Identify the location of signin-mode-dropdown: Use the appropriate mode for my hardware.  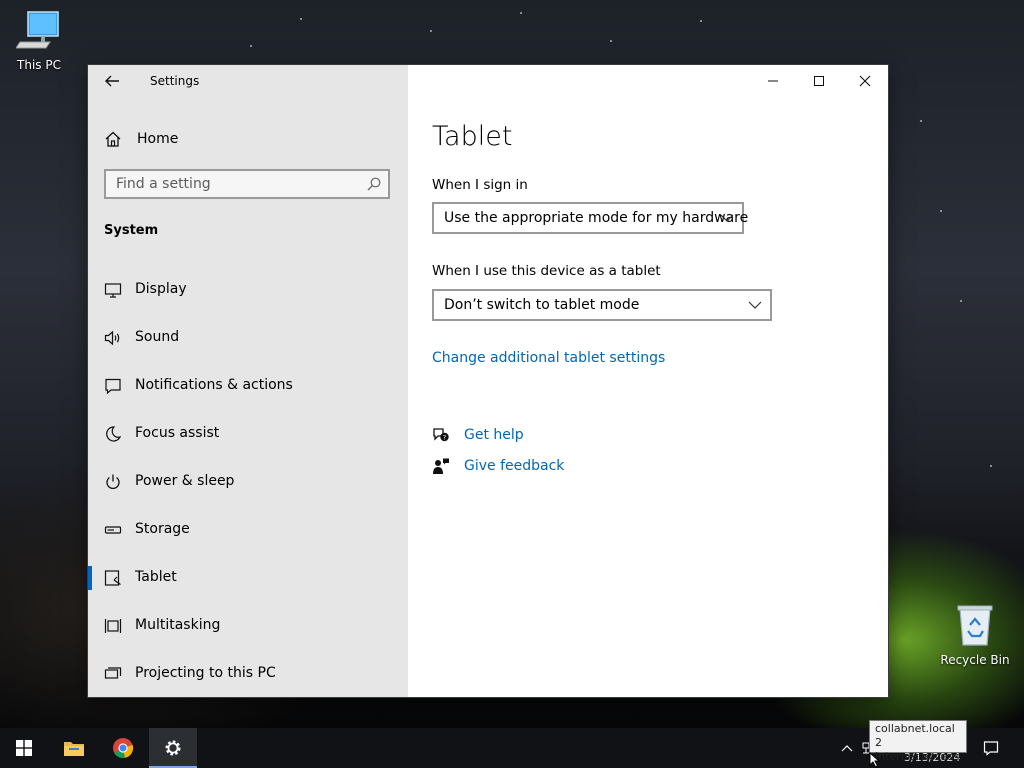
(590, 218).